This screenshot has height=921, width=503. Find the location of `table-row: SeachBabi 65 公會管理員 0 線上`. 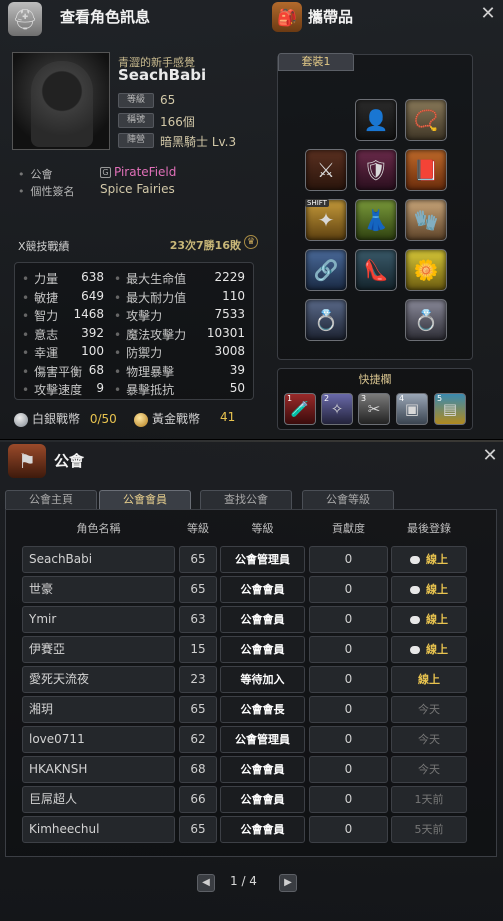

table-row: SeachBabi 65 公會管理員 0 線上 is located at coordinates (244, 559).